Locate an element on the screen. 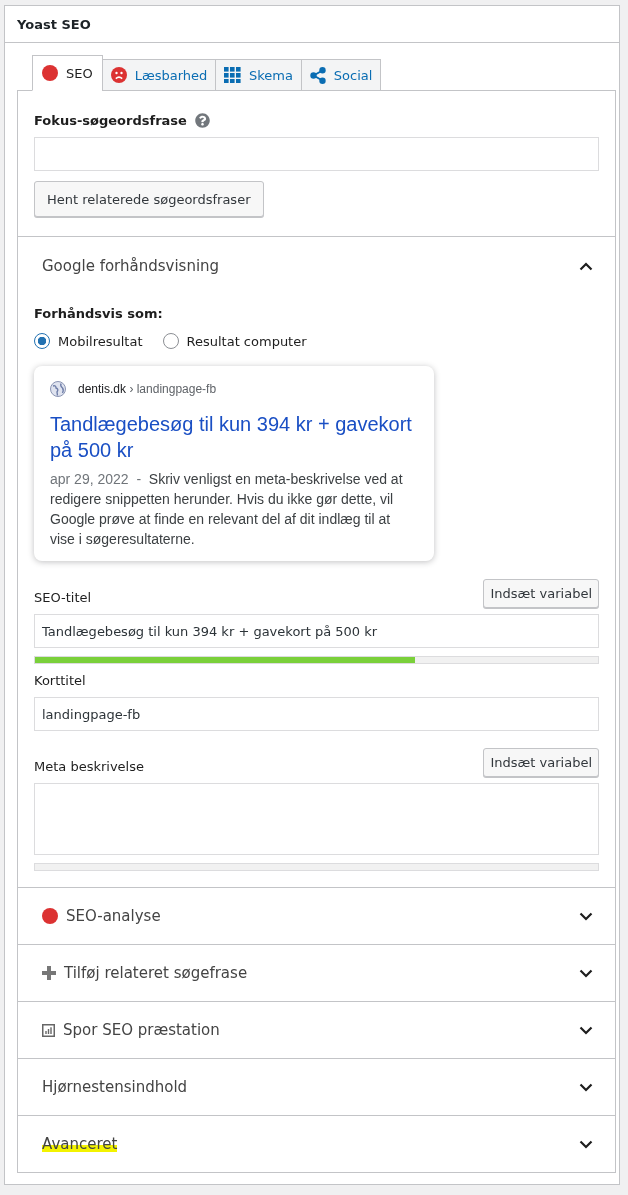 This screenshot has width=628, height=1195. textarea-field is located at coordinates (316, 819).